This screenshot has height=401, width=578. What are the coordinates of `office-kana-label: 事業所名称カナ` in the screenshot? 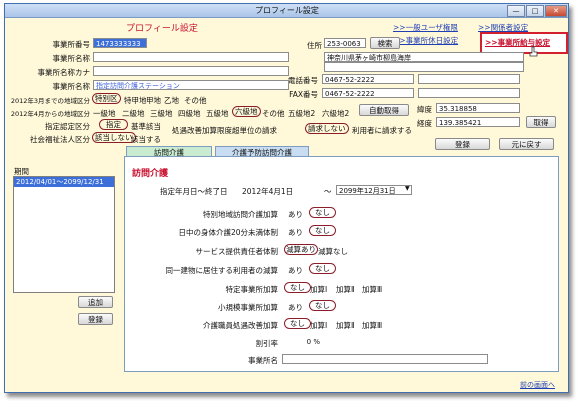 It's located at (64, 72).